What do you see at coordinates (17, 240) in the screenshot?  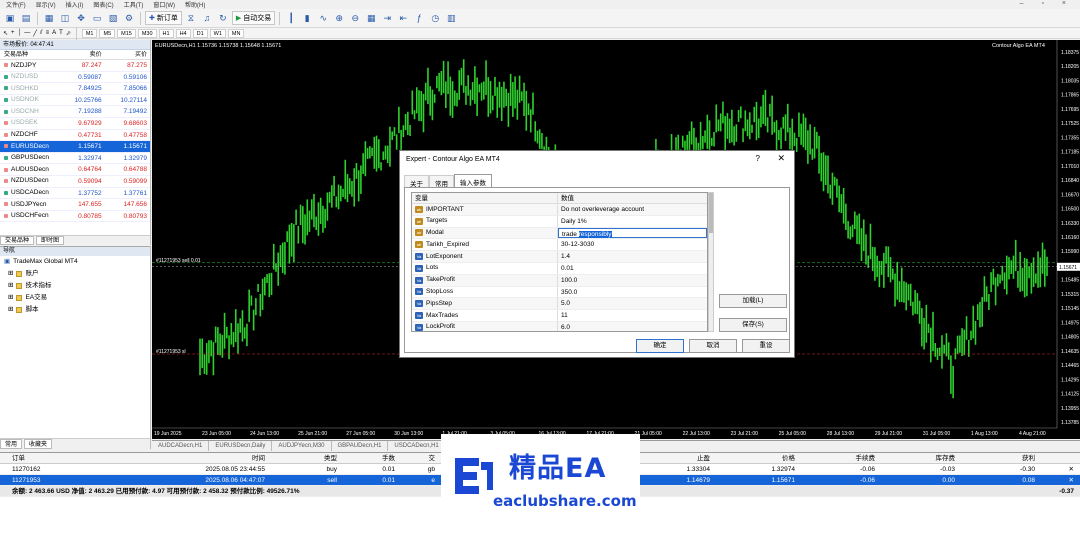 I see `tab-symbols: 交易品种` at bounding box center [17, 240].